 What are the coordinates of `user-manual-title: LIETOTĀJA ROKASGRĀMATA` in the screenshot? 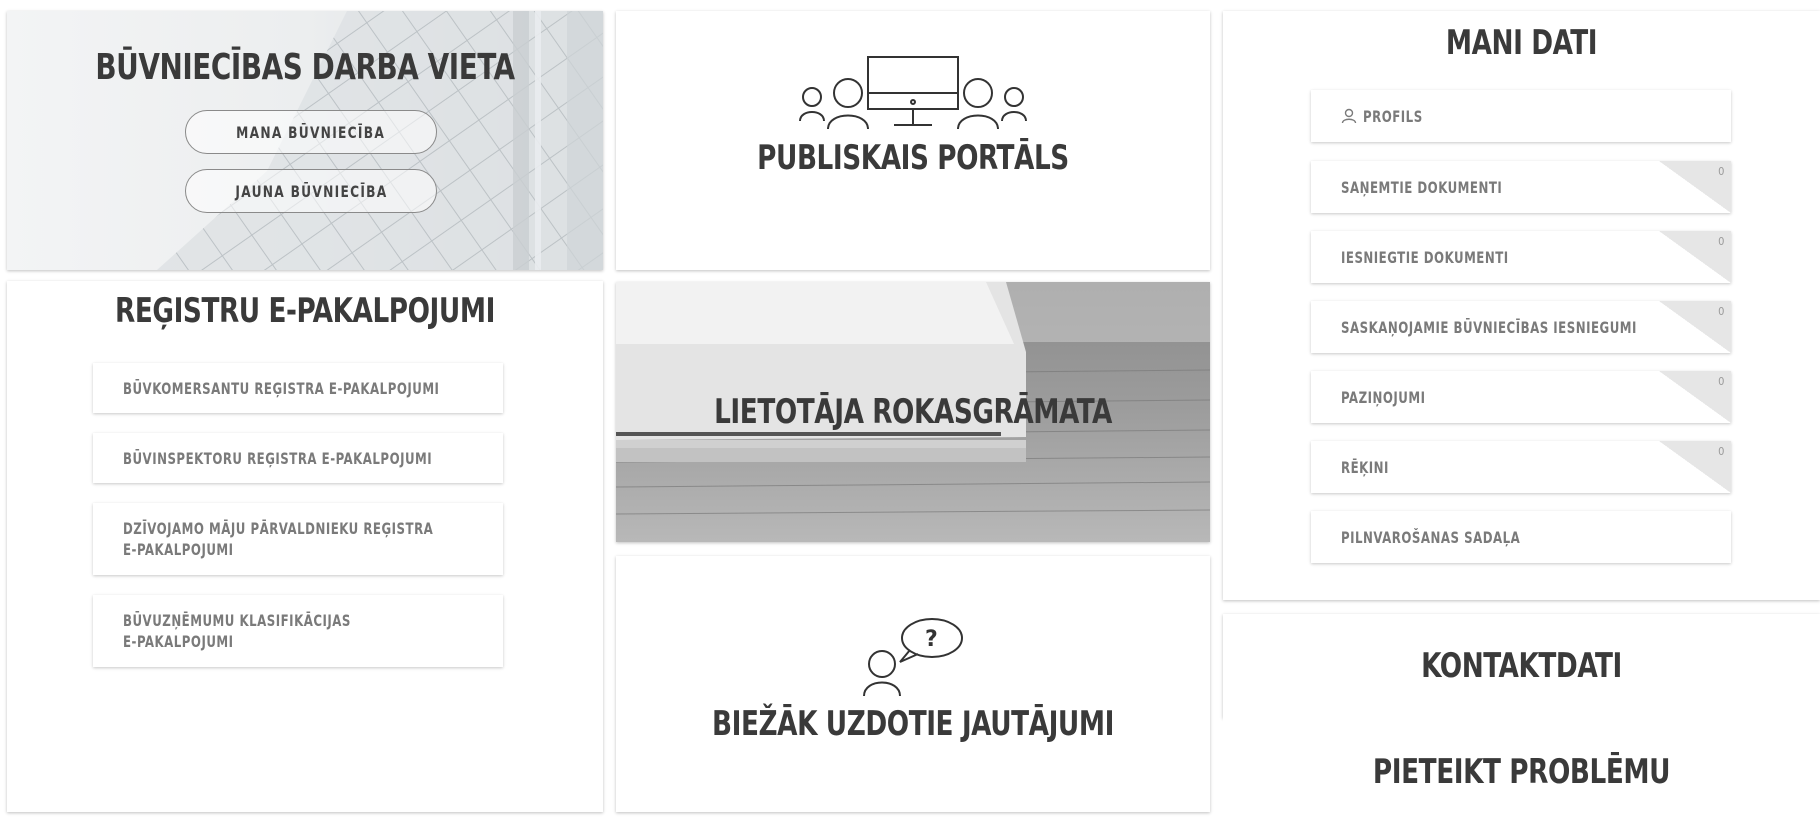 It's located at (913, 412).